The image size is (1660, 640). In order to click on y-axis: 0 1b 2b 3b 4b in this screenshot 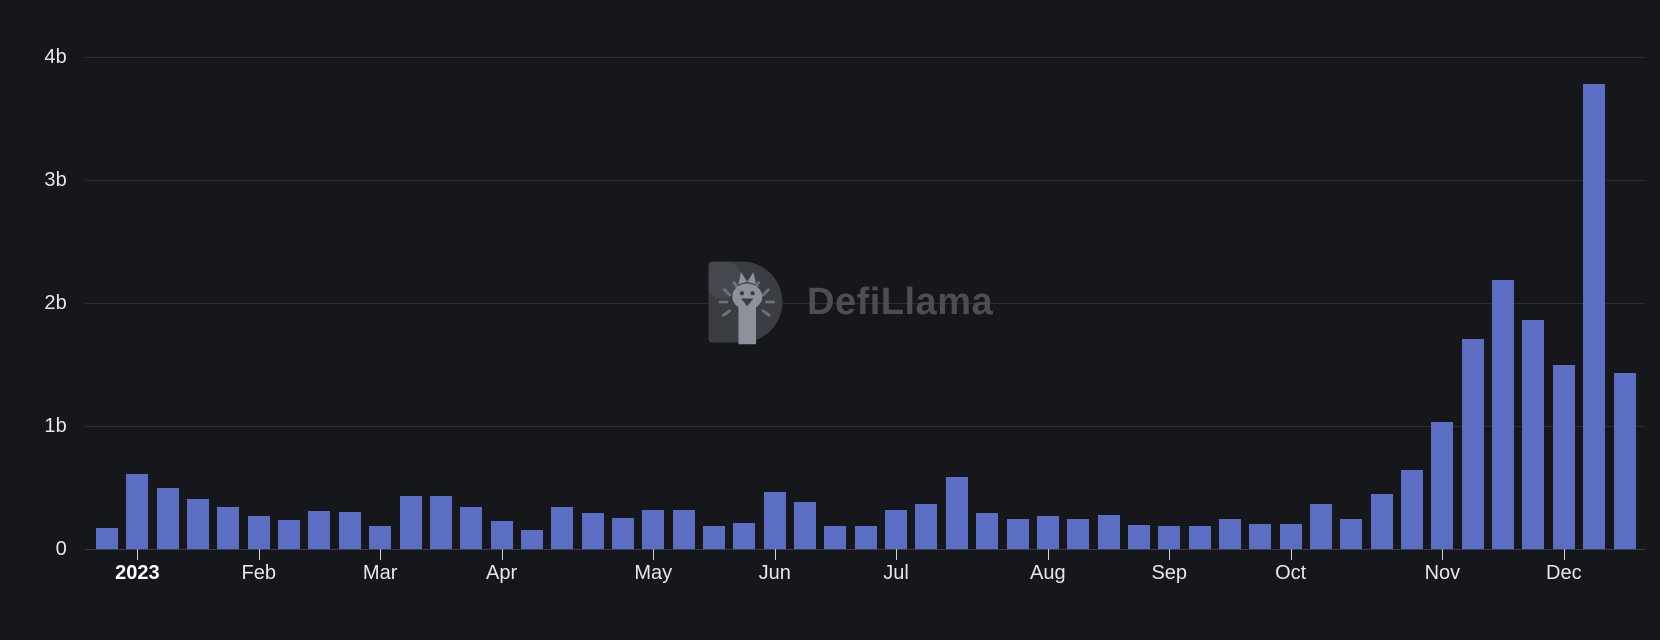, I will do `click(42, 320)`.